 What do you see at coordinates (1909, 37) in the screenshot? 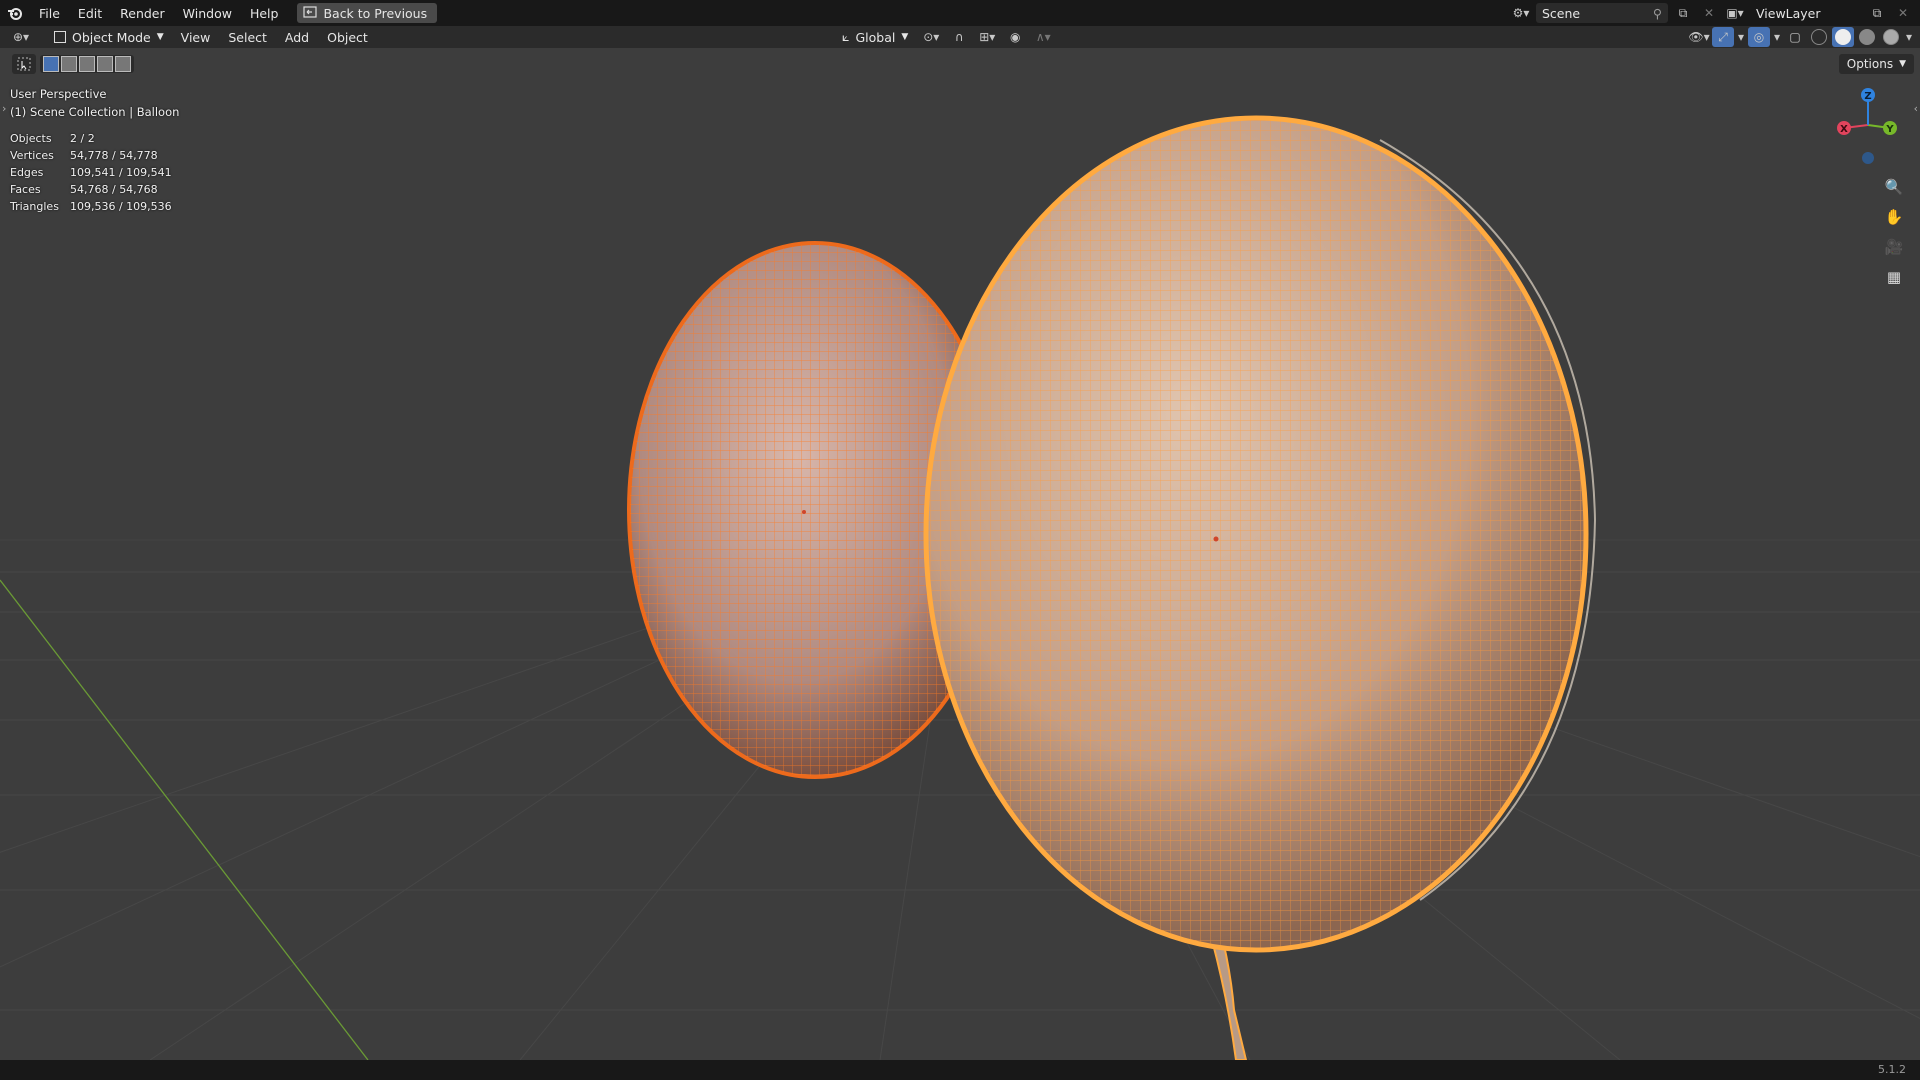
I see `shading-dropdown-icon: ▾` at bounding box center [1909, 37].